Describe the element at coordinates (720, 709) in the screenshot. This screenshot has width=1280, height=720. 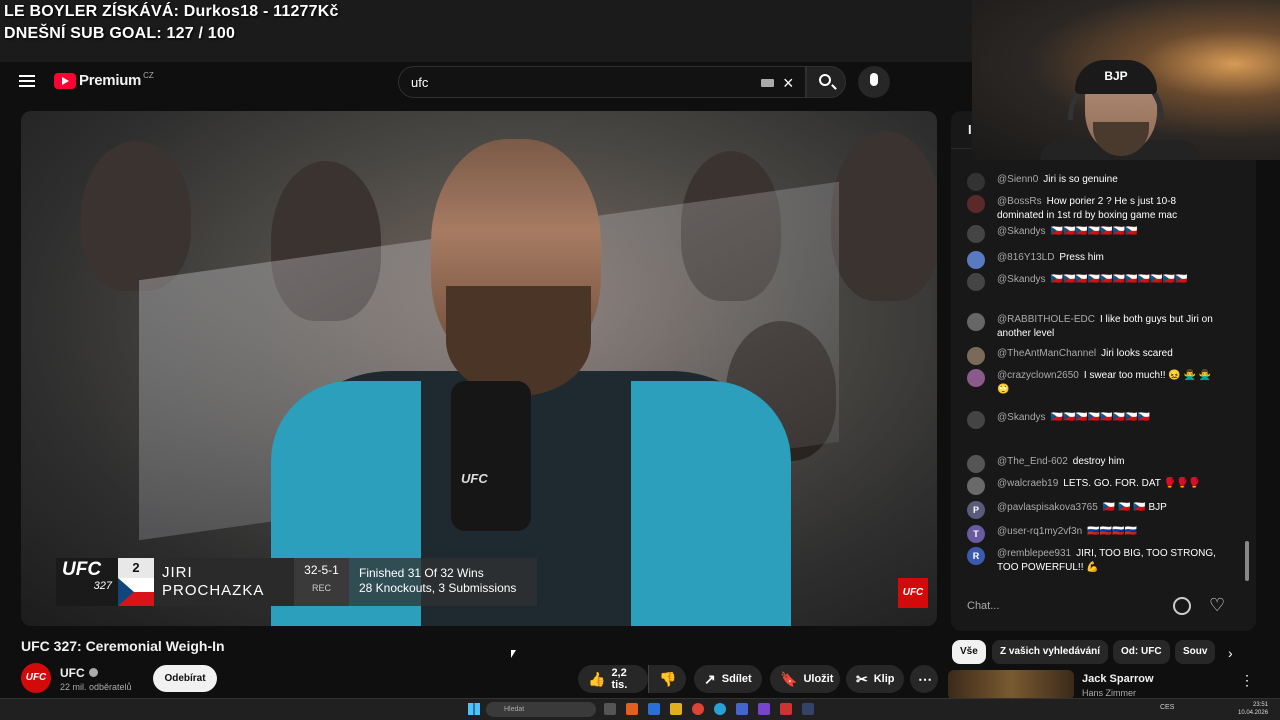
I see `edge-icon` at that location.